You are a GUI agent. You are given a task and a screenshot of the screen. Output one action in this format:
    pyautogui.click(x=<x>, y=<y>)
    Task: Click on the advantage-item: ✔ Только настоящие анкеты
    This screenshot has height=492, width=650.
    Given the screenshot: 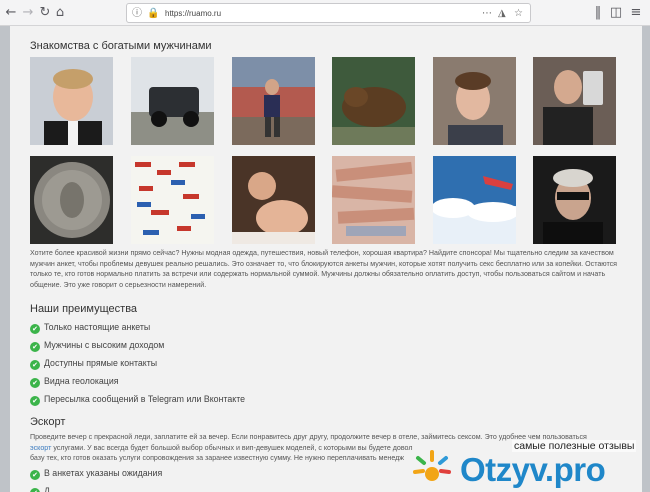 What is the action you would take?
    pyautogui.click(x=90, y=327)
    